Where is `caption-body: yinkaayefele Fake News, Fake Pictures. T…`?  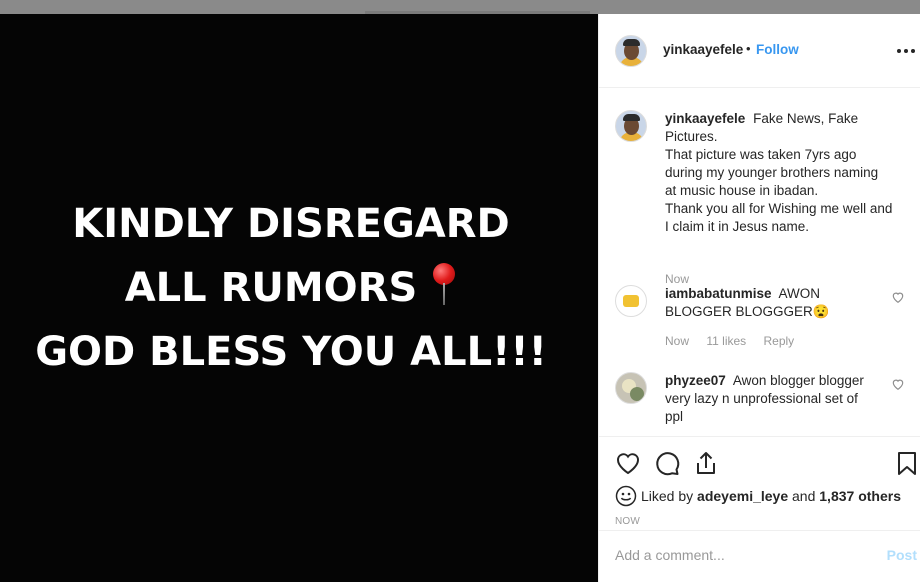 caption-body: yinkaayefele Fake News, Fake Pictures. T… is located at coordinates (785, 173).